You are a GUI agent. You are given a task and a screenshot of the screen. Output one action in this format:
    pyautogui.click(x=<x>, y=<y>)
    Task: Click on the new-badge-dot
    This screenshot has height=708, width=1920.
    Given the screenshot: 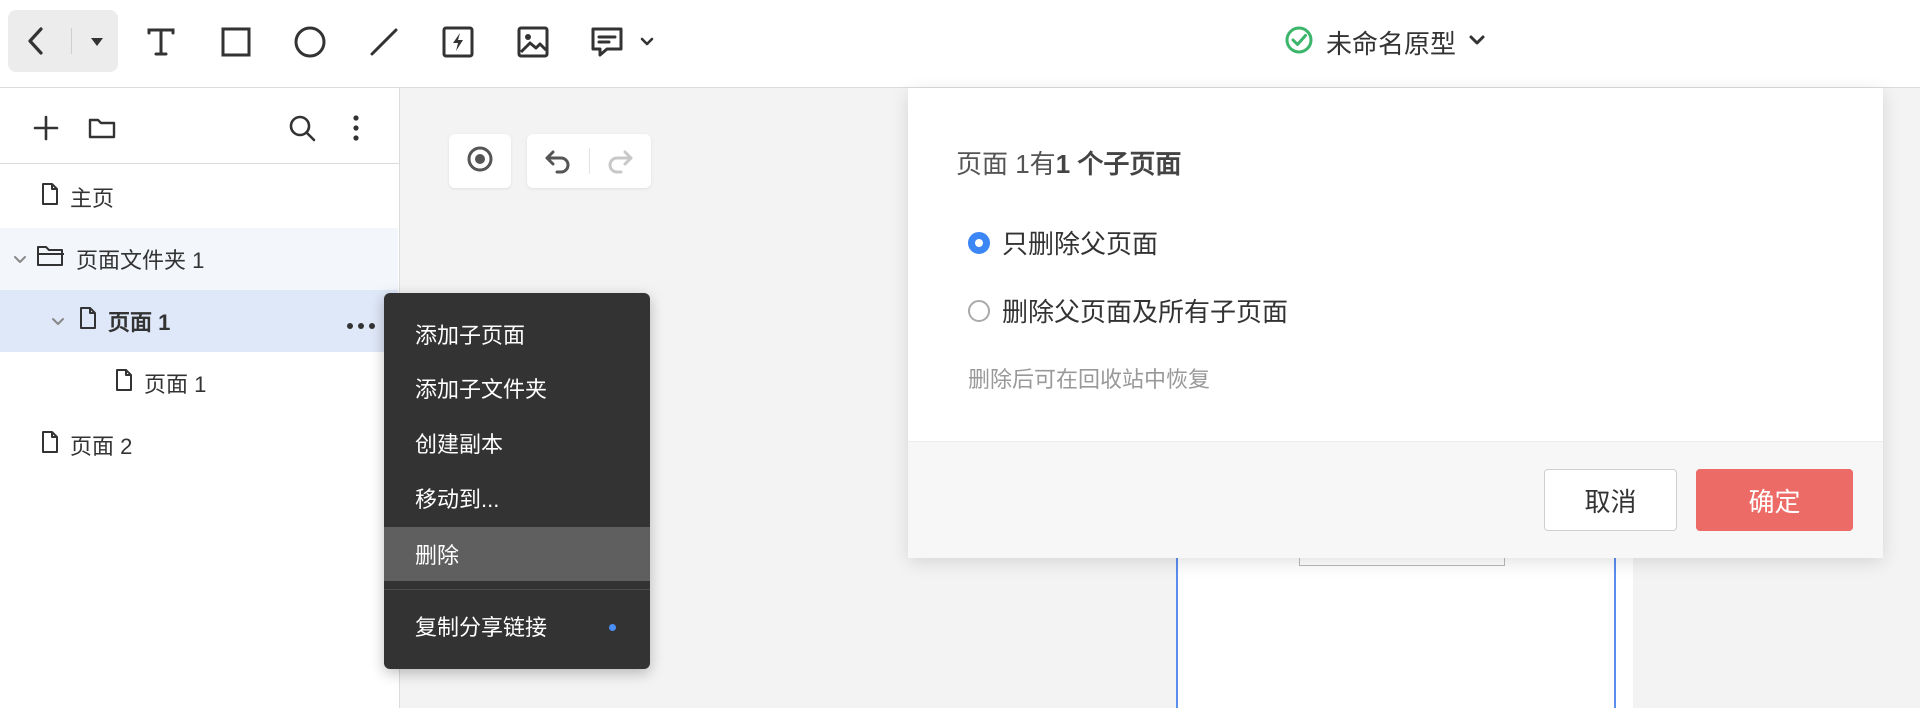 What is the action you would take?
    pyautogui.click(x=612, y=627)
    